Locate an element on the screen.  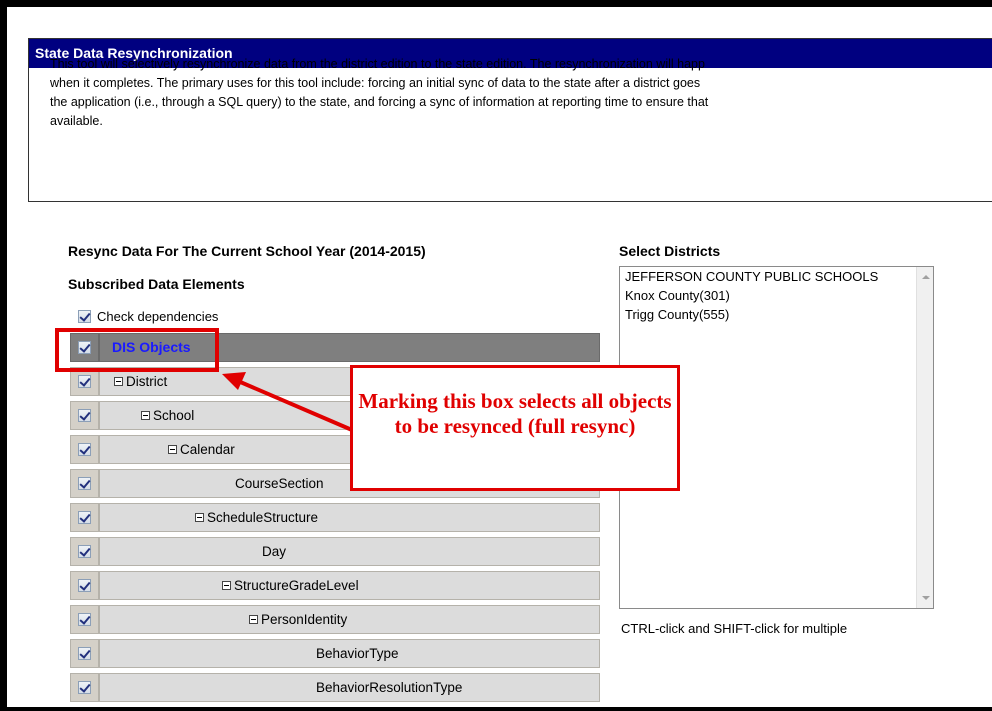
tree-label-cell: BehaviorType is located at coordinates (349, 653).